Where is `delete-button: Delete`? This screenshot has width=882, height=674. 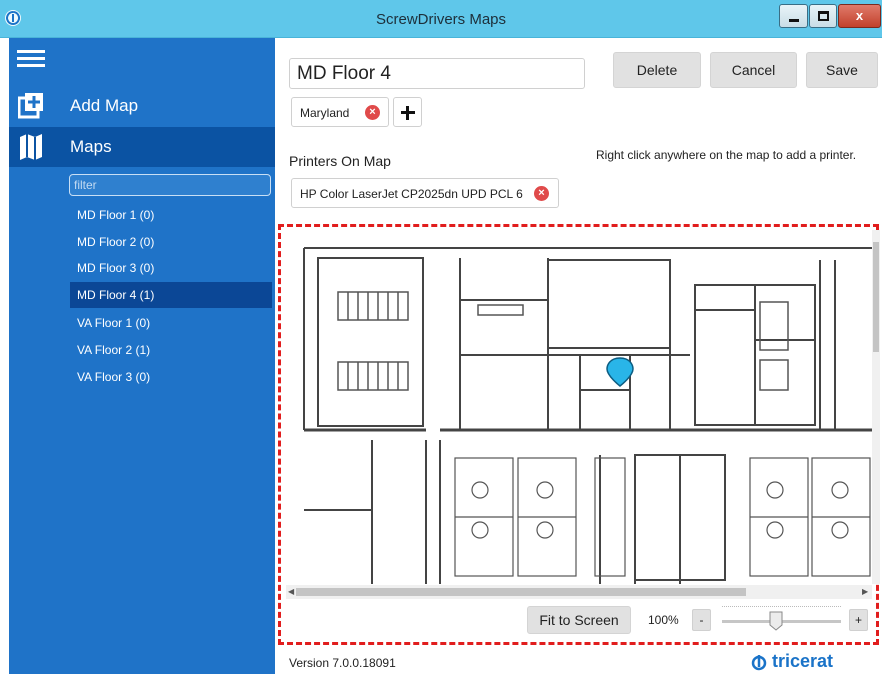 delete-button: Delete is located at coordinates (657, 70).